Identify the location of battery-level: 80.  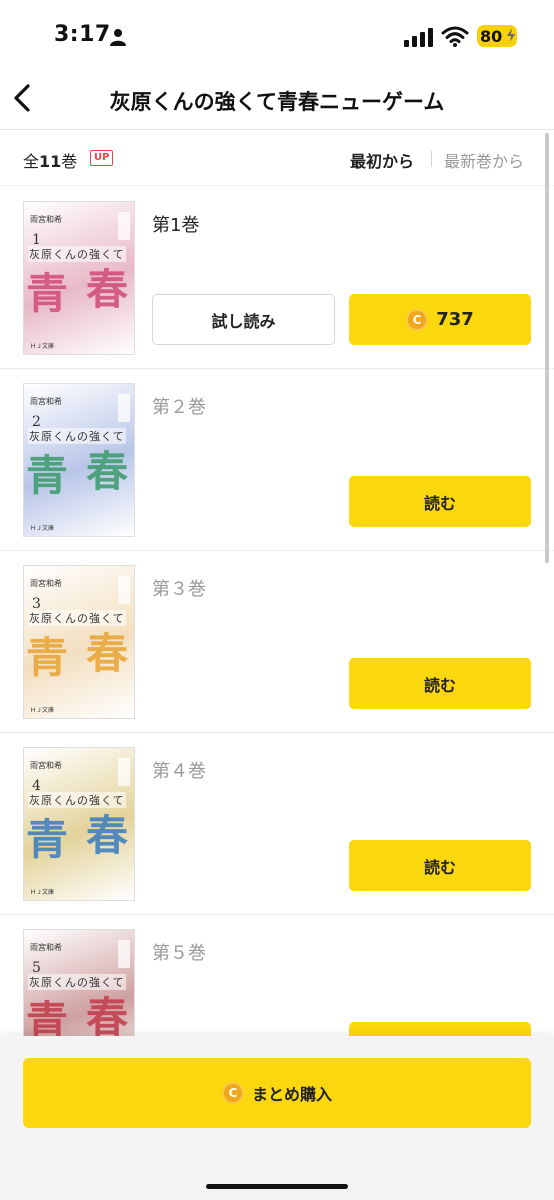
(491, 36).